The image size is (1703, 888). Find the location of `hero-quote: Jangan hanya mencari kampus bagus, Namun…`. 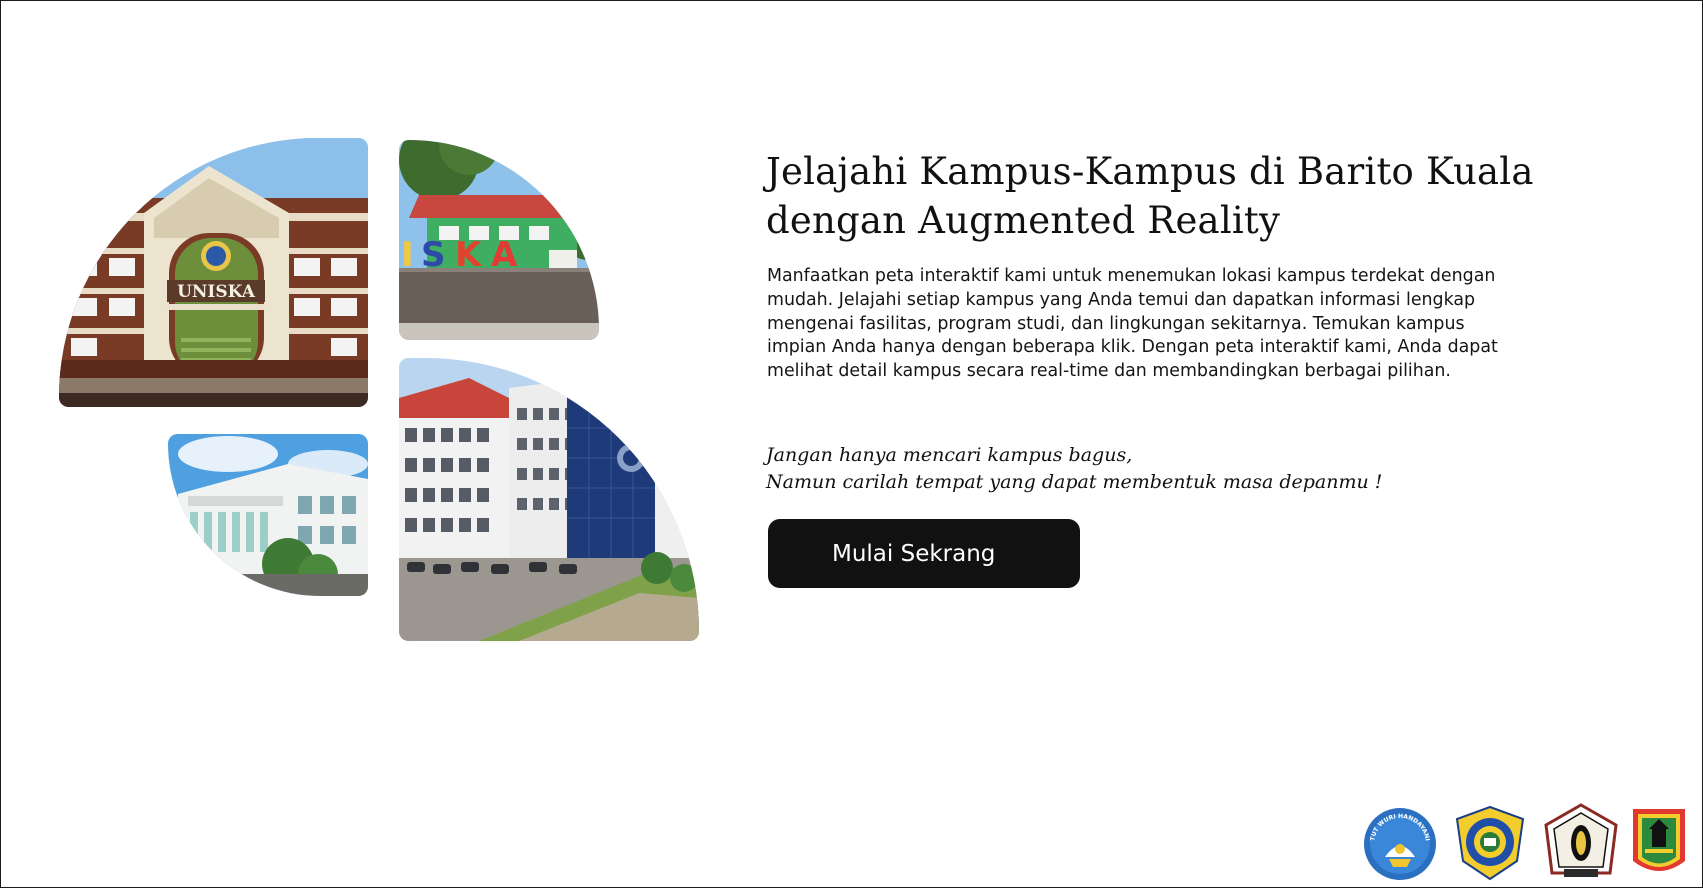

hero-quote: Jangan hanya mencari kampus bagus, Namun… is located at coordinates (1126, 469).